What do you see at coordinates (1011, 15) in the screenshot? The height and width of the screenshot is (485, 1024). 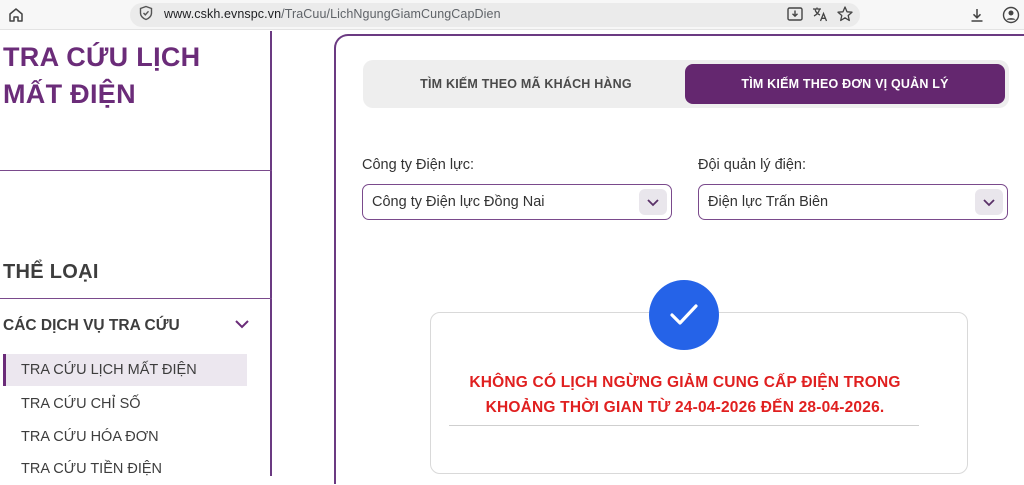 I see `profile-icon` at bounding box center [1011, 15].